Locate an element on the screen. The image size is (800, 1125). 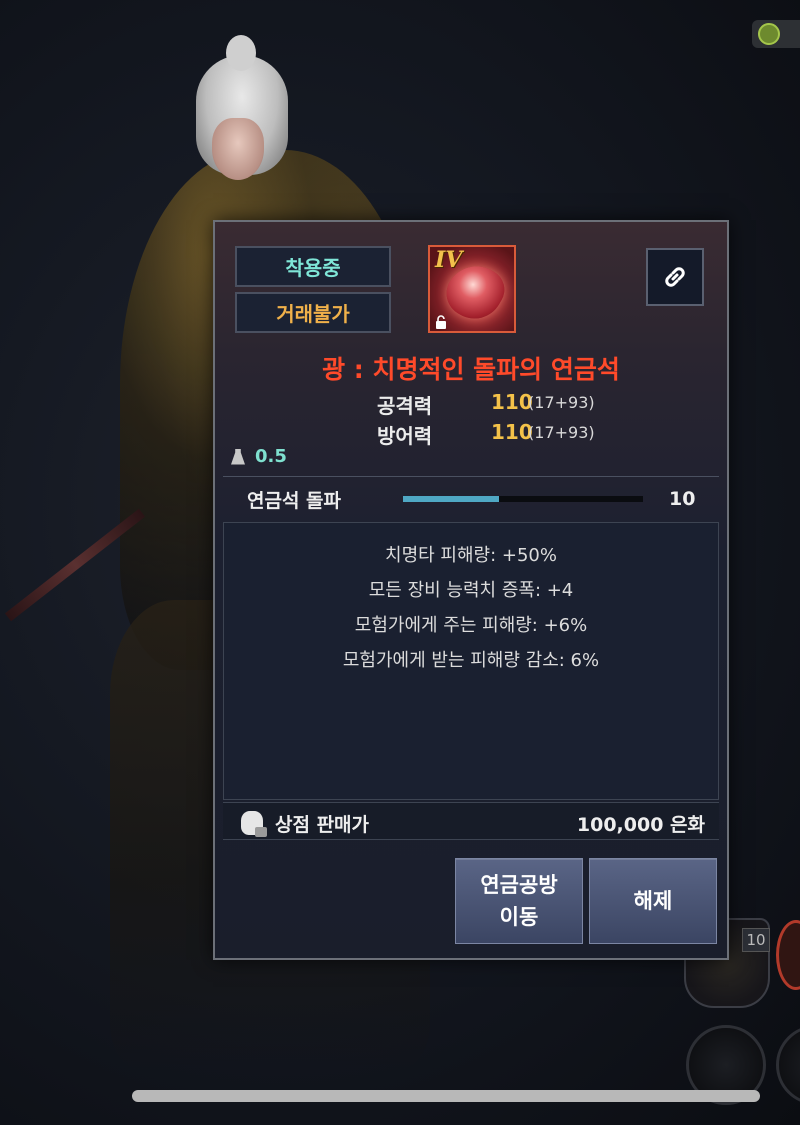
sell-price: 100,000 은화 is located at coordinates (640, 825).